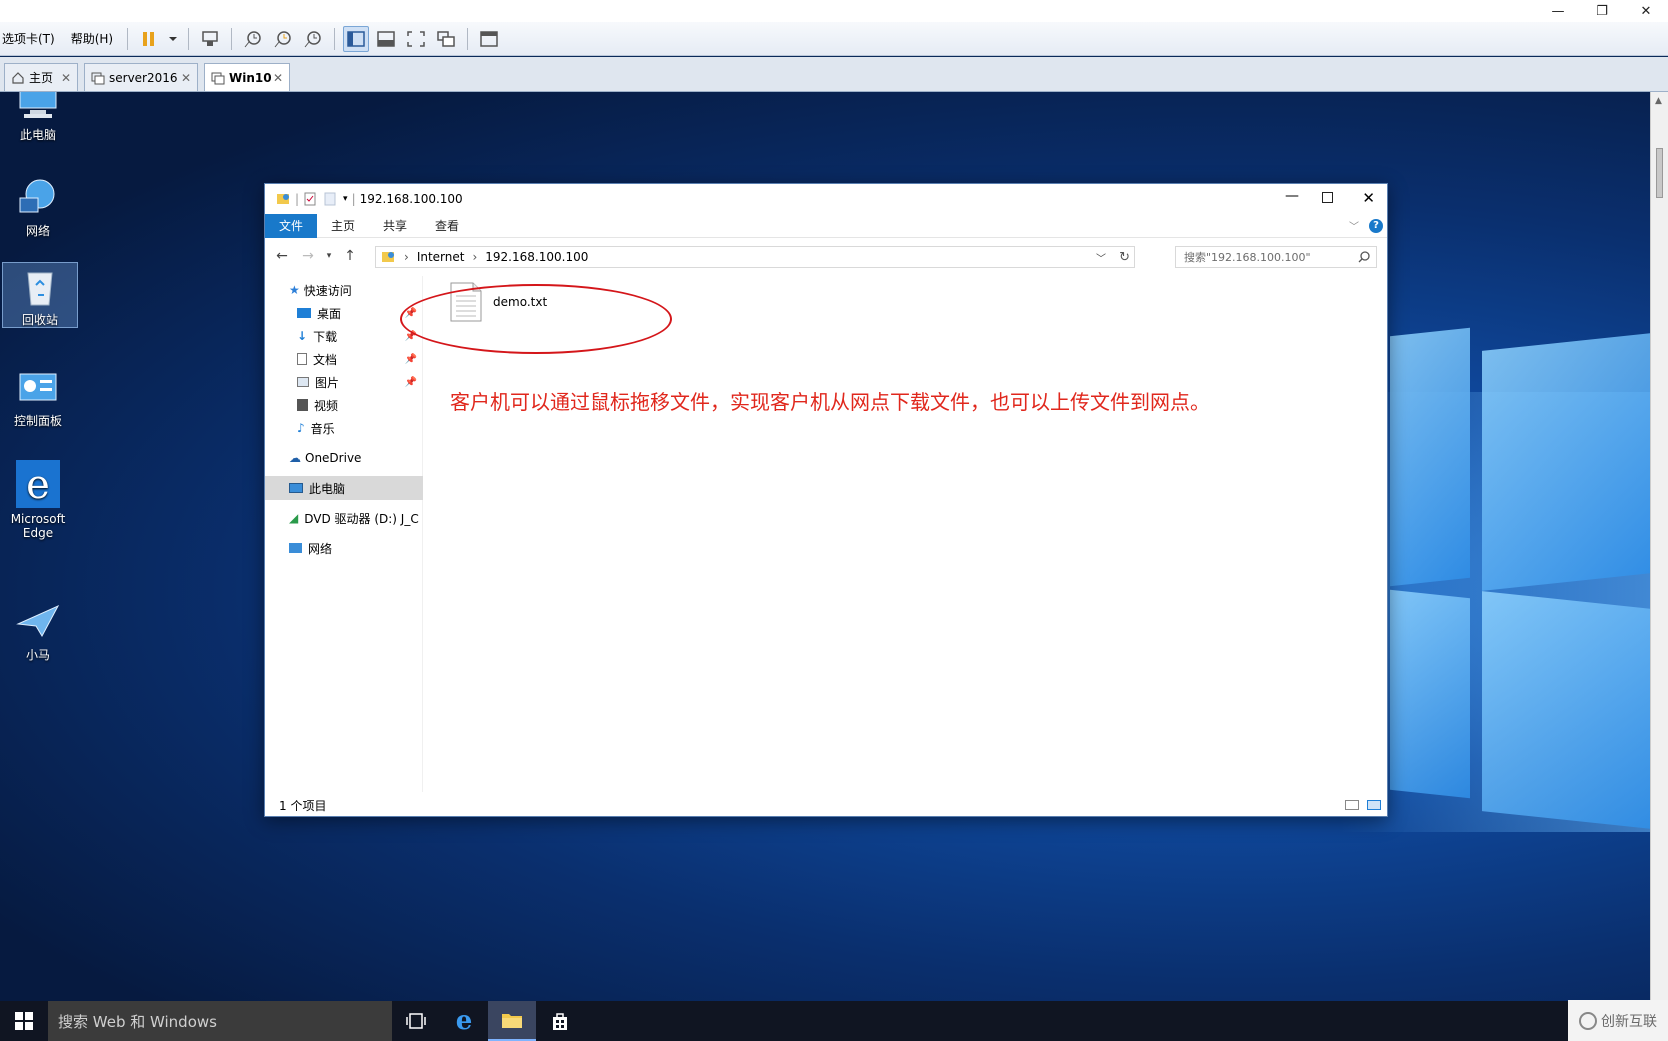 The image size is (1668, 1041). What do you see at coordinates (350, 256) in the screenshot?
I see `up-arrow-icon: ↑` at bounding box center [350, 256].